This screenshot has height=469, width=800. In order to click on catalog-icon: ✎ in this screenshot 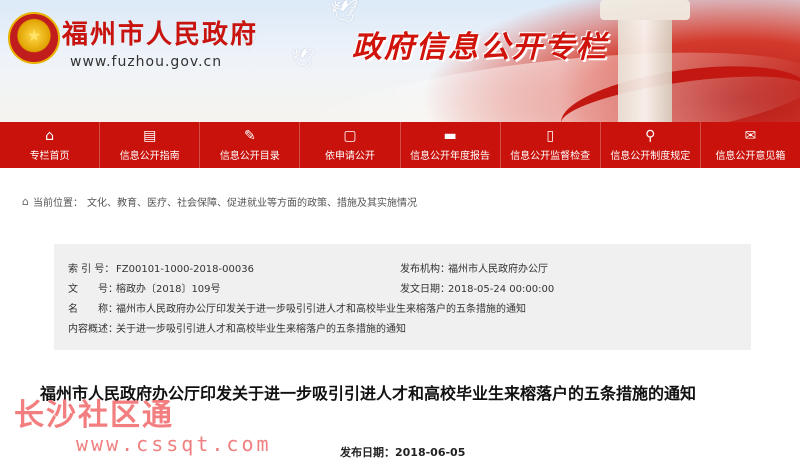, I will do `click(249, 136)`.